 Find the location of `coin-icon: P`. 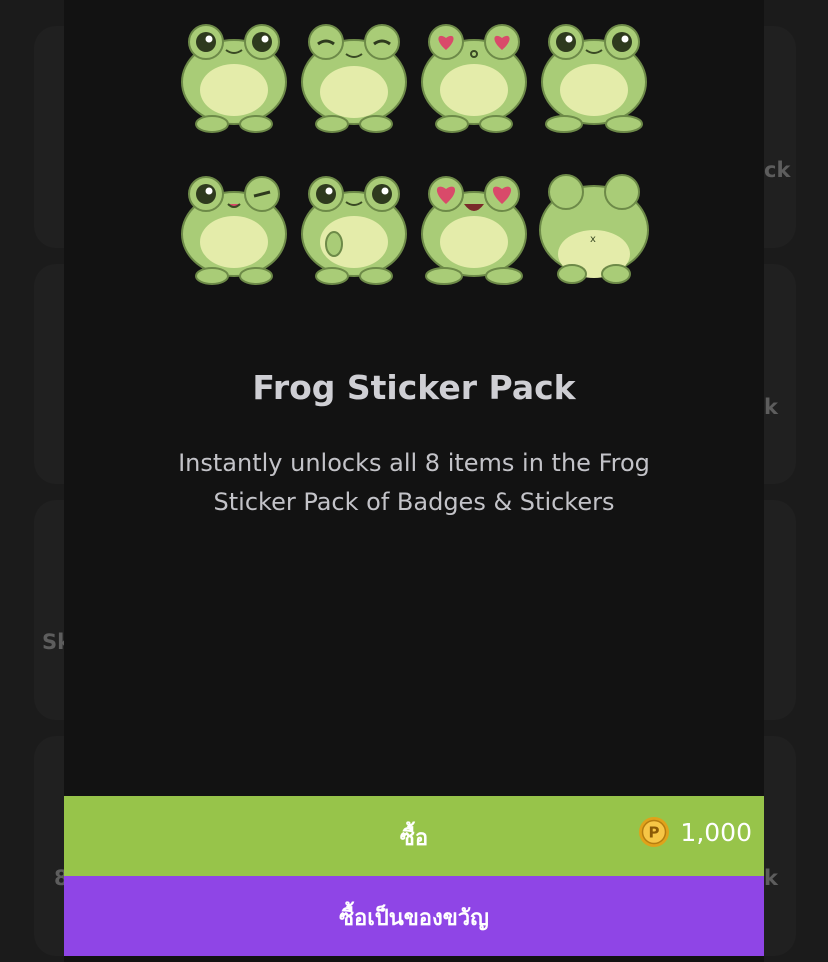

coin-icon: P is located at coordinates (654, 832).